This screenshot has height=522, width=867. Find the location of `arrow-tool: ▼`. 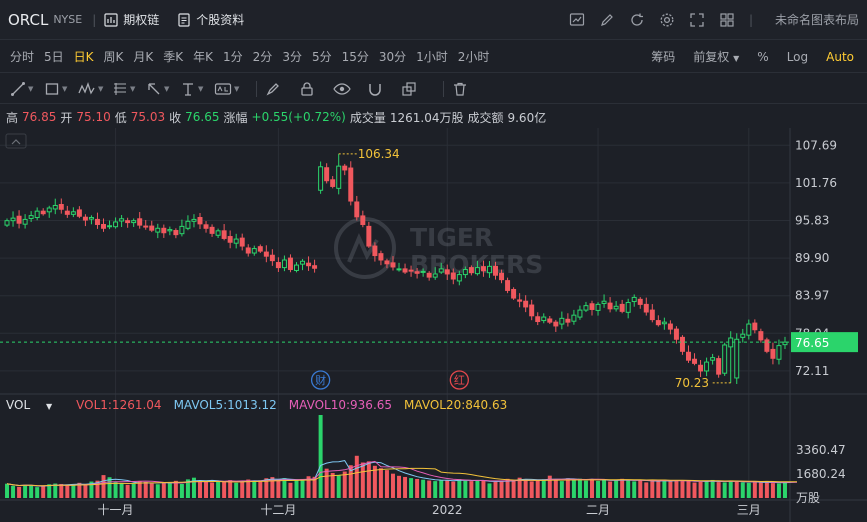

arrow-tool: ▼ is located at coordinates (159, 89).